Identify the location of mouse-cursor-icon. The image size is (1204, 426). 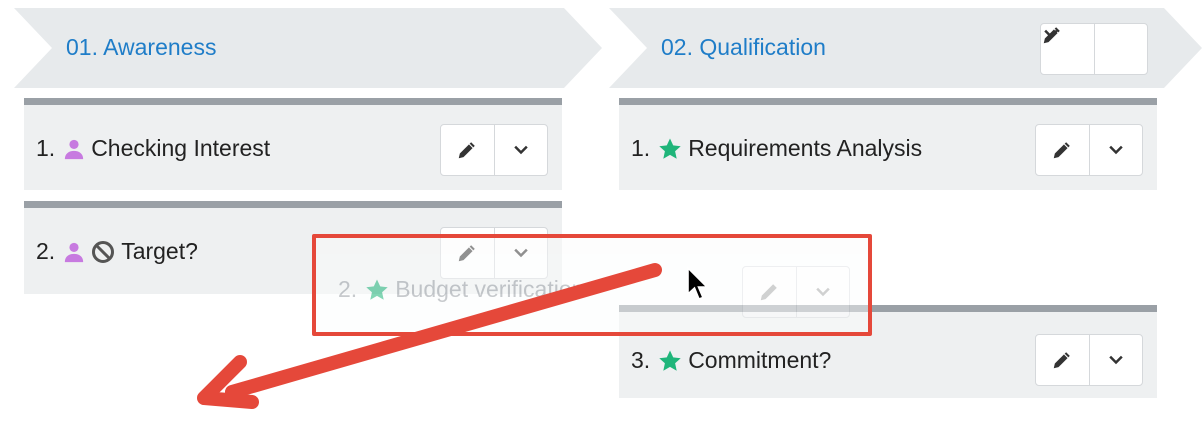
(698, 283).